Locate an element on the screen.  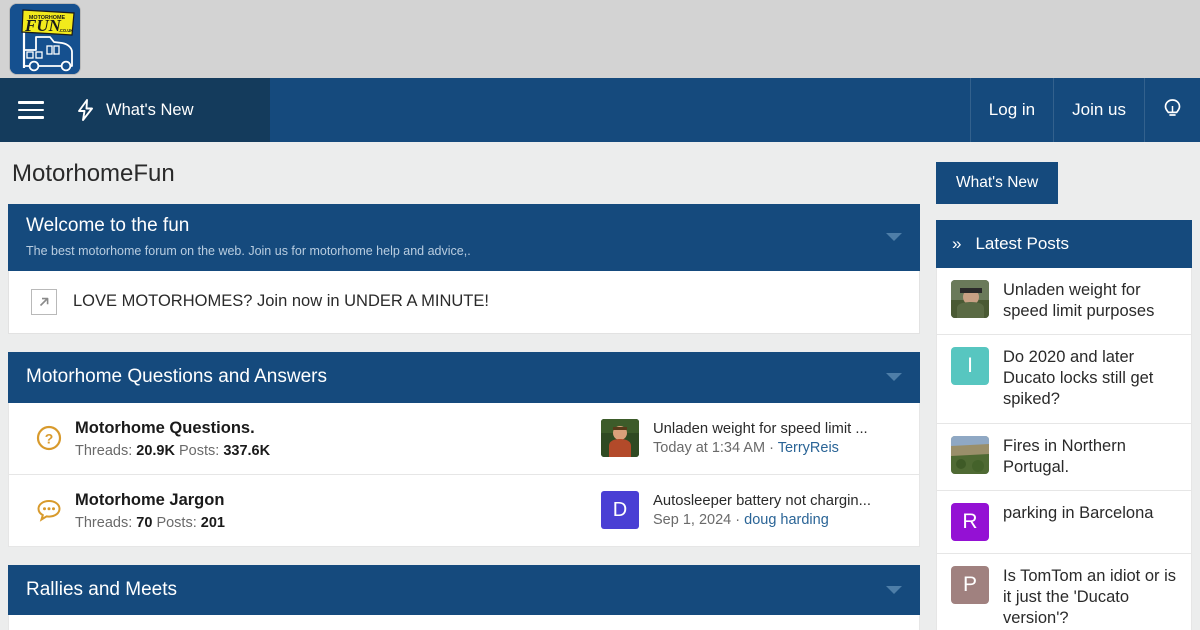
sidebar-whats-new-button: What's New is located at coordinates (997, 183).